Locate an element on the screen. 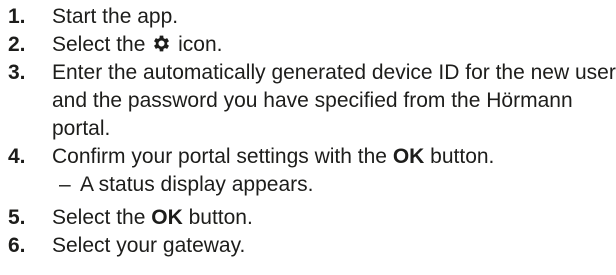 This screenshot has width=616, height=275. step-6: 6. Select your gateway. is located at coordinates (312, 246).